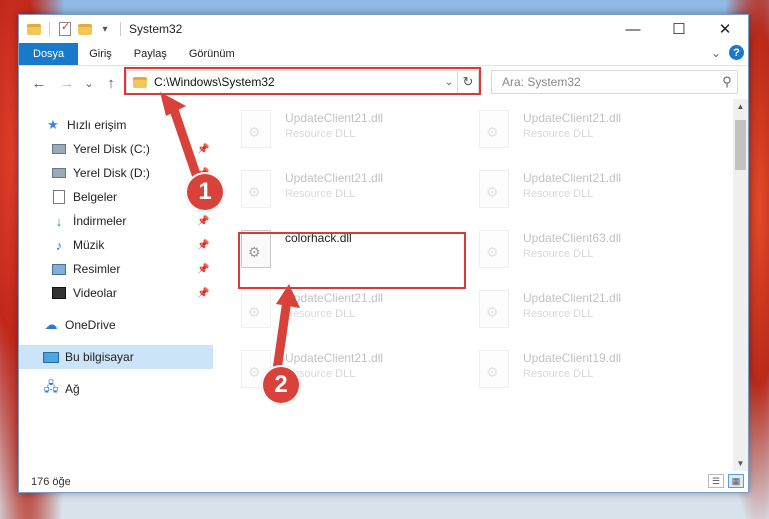 The height and width of the screenshot is (519, 769). What do you see at coordinates (116, 389) in the screenshot?
I see `sidebar-item-network: 🖧 Ağ` at bounding box center [116, 389].